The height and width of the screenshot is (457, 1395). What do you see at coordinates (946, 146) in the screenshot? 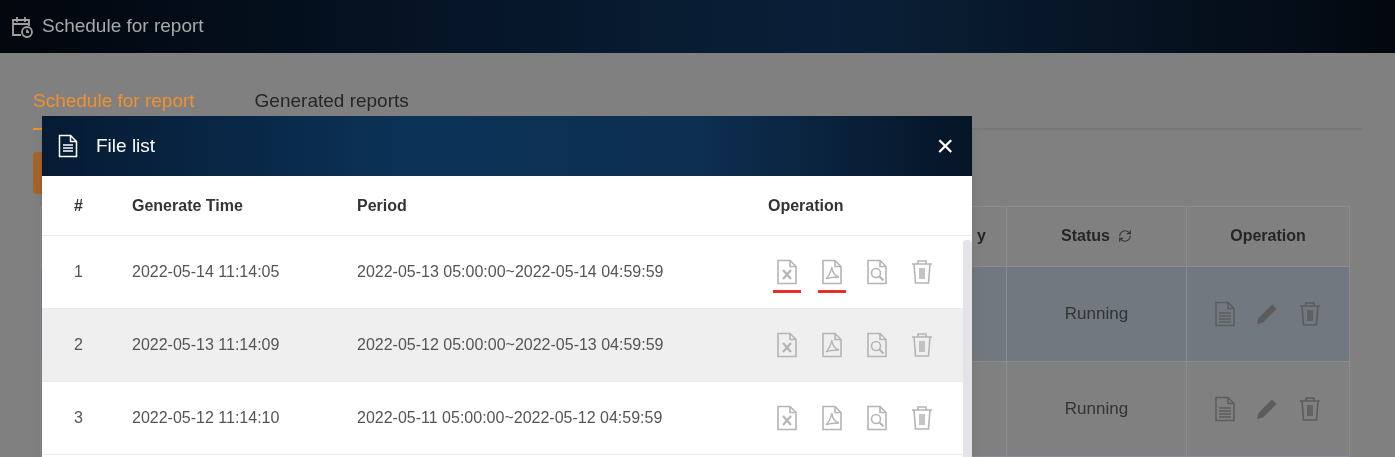
I see `close-button: ×` at bounding box center [946, 146].